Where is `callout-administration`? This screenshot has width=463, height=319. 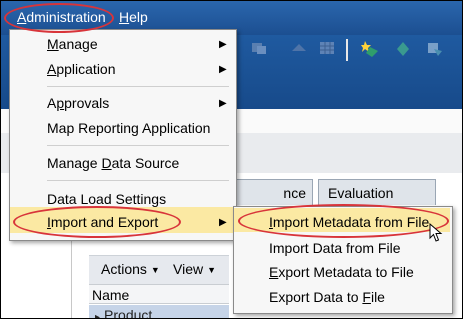 callout-administration is located at coordinates (59, 18).